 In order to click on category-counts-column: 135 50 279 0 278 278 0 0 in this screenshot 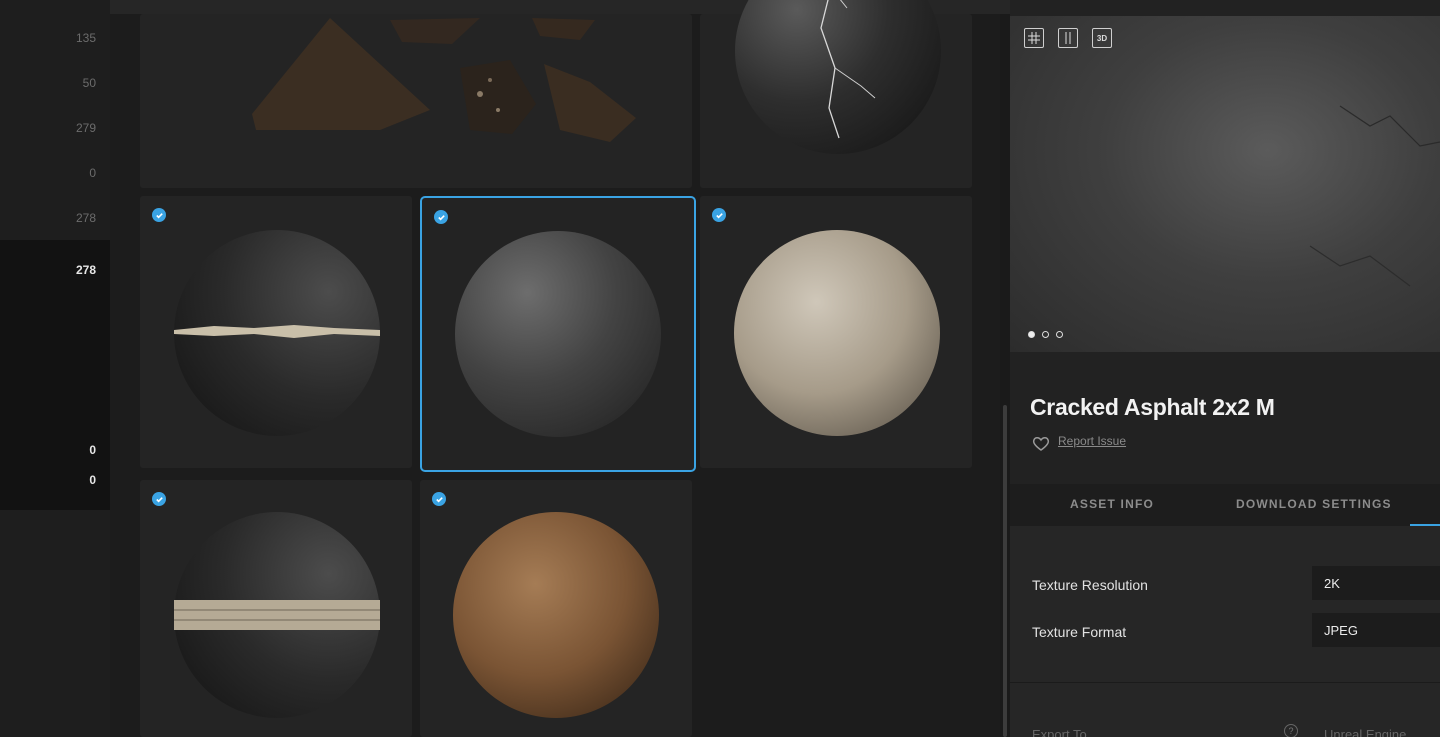, I will do `click(55, 368)`.